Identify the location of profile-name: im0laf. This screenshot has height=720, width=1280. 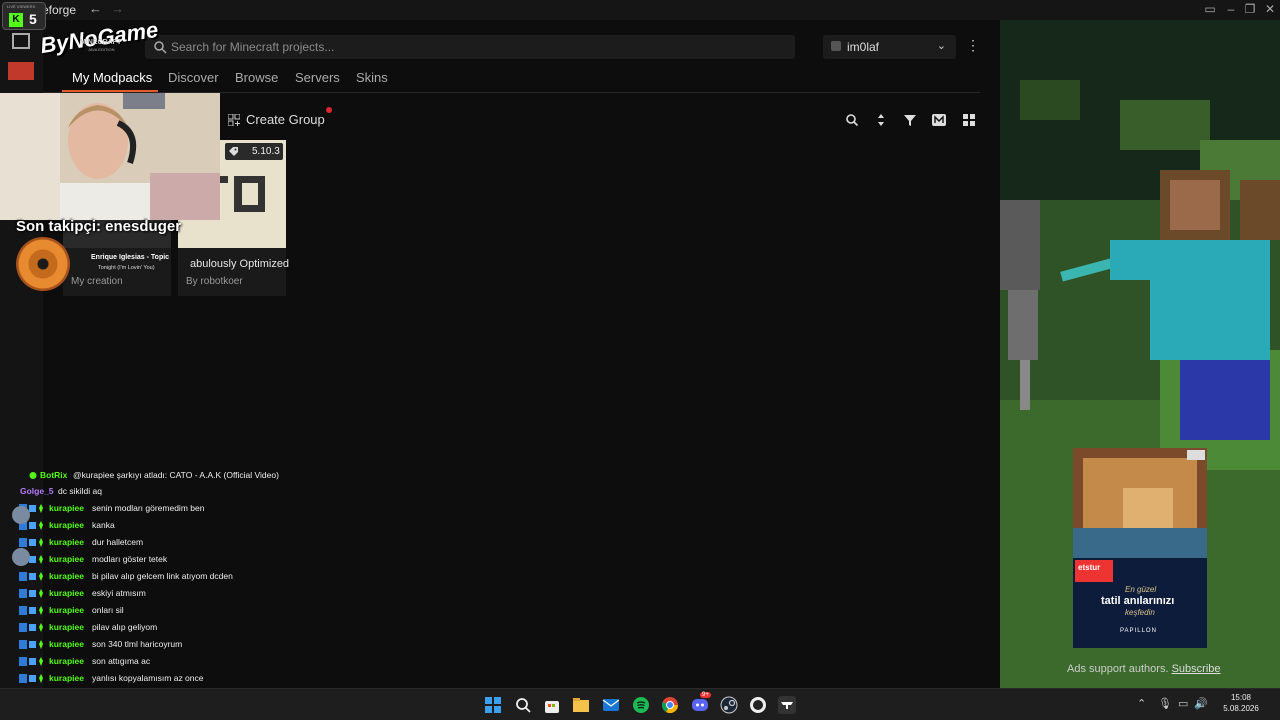
(863, 47).